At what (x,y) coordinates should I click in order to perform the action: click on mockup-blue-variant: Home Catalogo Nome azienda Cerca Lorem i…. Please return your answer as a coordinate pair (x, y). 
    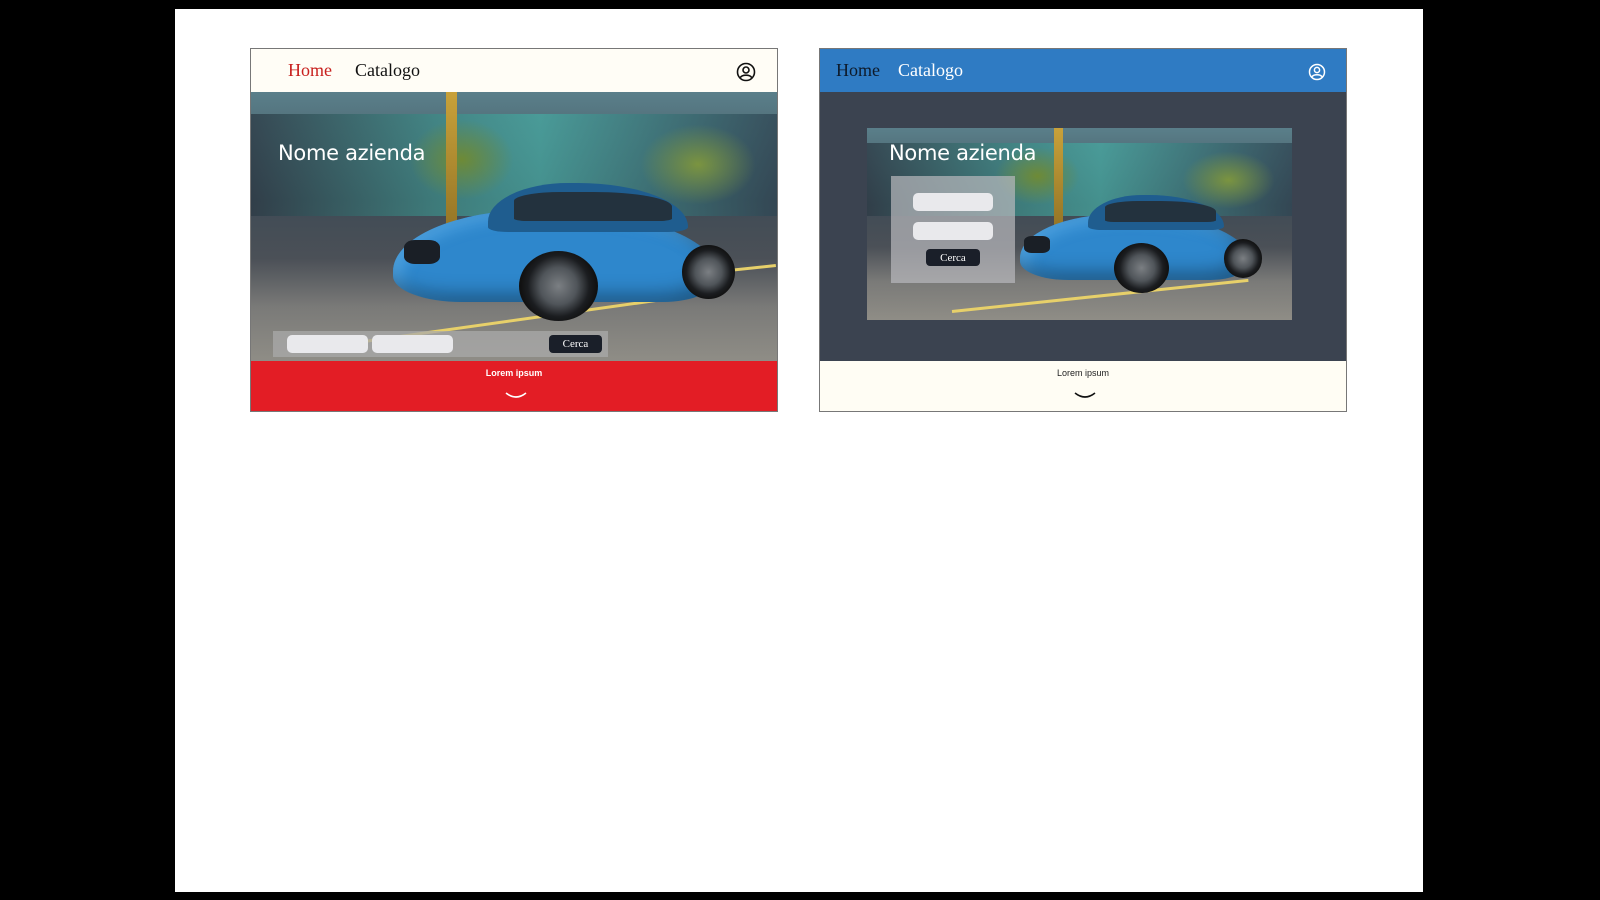
    Looking at the image, I should click on (1083, 230).